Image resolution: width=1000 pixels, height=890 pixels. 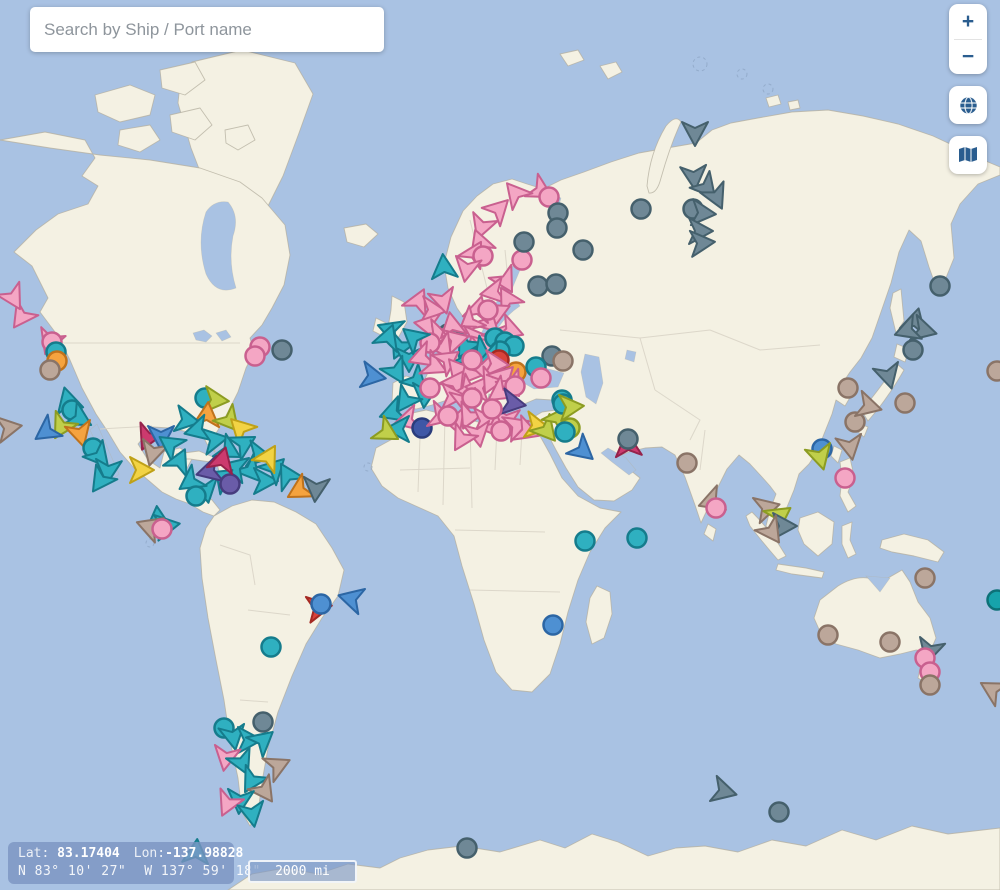 I want to click on map-style-button, so click(x=968, y=155).